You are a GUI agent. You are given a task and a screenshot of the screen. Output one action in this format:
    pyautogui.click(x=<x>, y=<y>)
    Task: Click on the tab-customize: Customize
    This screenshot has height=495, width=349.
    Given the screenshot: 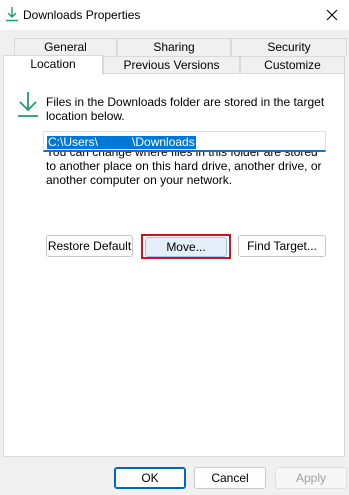 What is the action you would take?
    pyautogui.click(x=292, y=65)
    